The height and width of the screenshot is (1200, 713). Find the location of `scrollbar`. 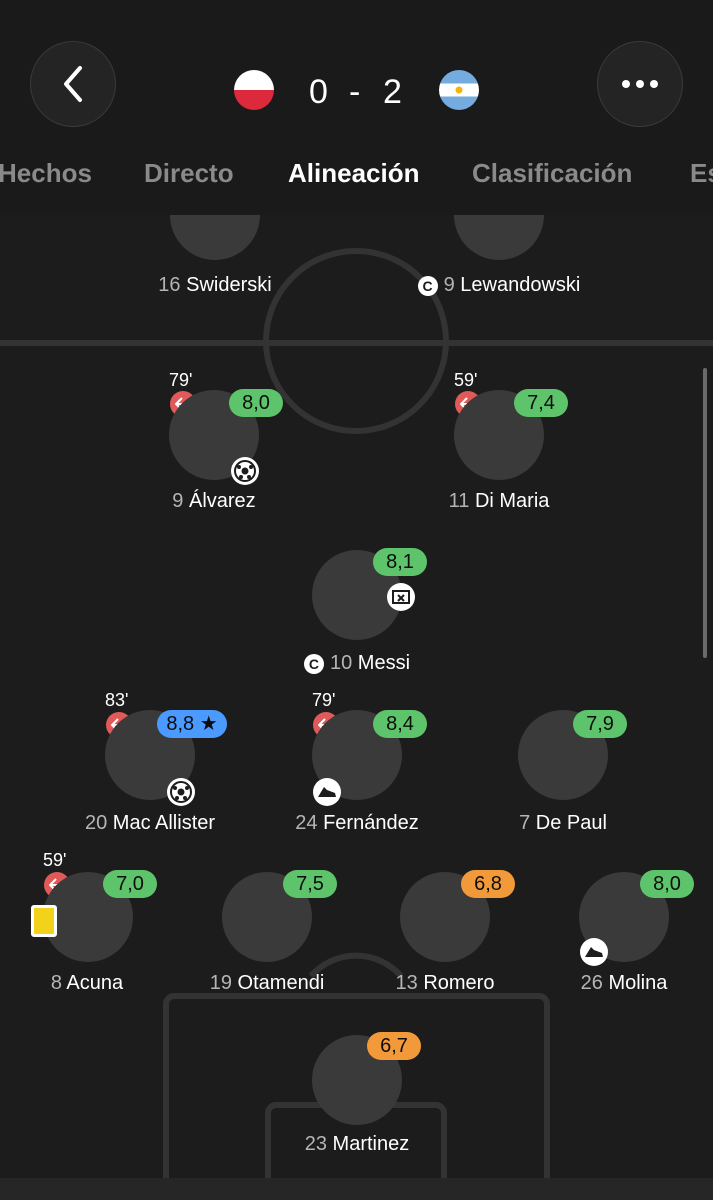

scrollbar is located at coordinates (705, 513).